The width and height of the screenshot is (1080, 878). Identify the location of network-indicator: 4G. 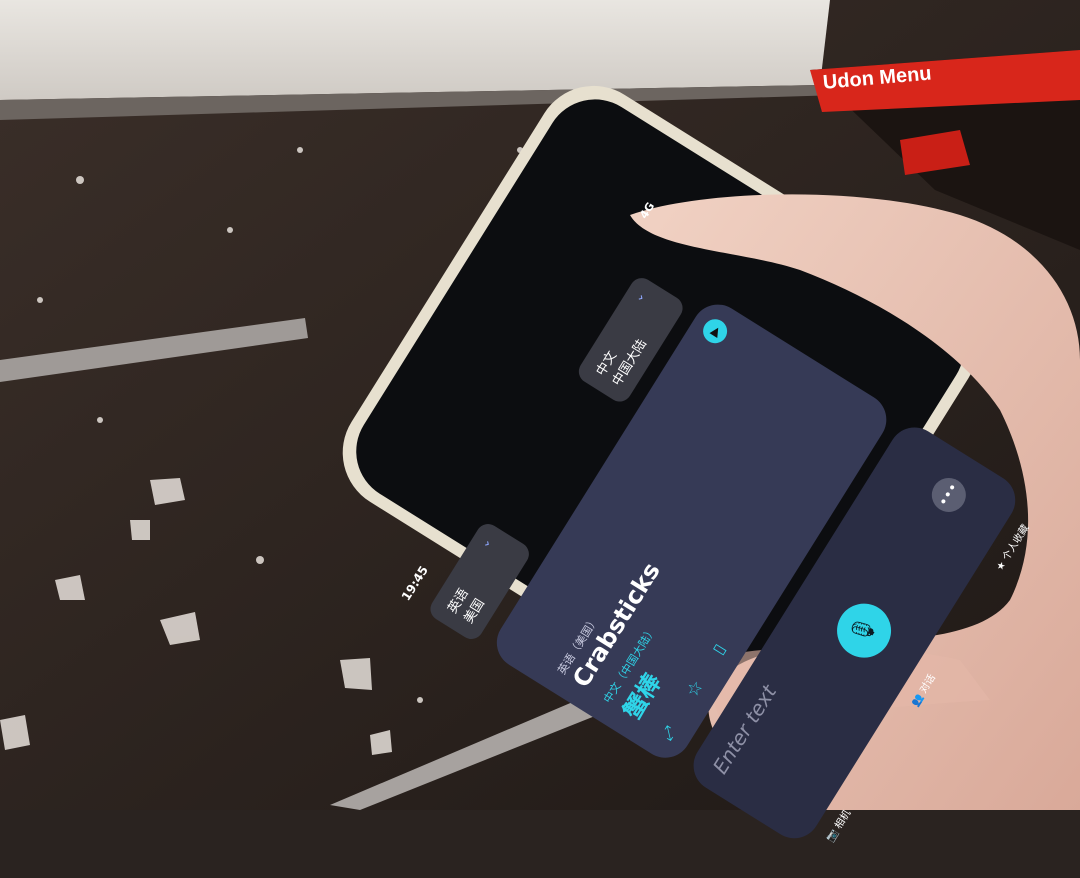
(647, 211).